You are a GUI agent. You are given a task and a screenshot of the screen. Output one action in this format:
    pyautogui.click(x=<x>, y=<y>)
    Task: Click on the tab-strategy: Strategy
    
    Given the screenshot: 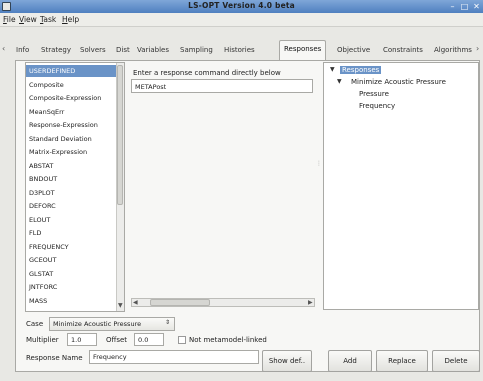 What is the action you would take?
    pyautogui.click(x=56, y=50)
    